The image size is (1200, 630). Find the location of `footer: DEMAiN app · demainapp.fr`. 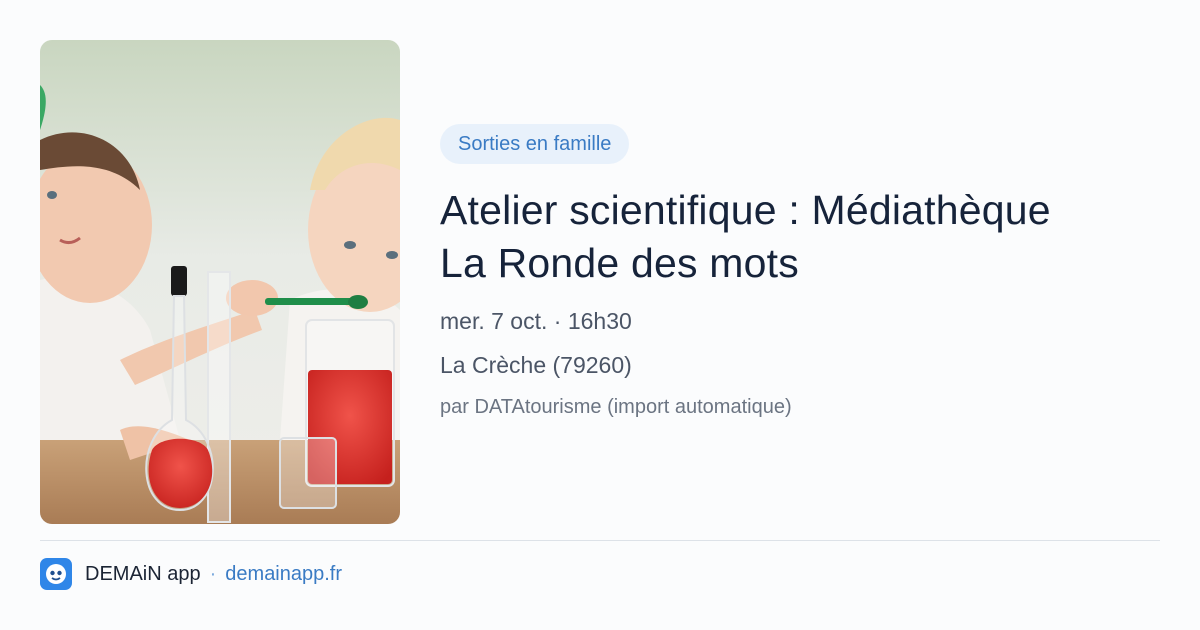

footer: DEMAiN app · demainapp.fr is located at coordinates (191, 574).